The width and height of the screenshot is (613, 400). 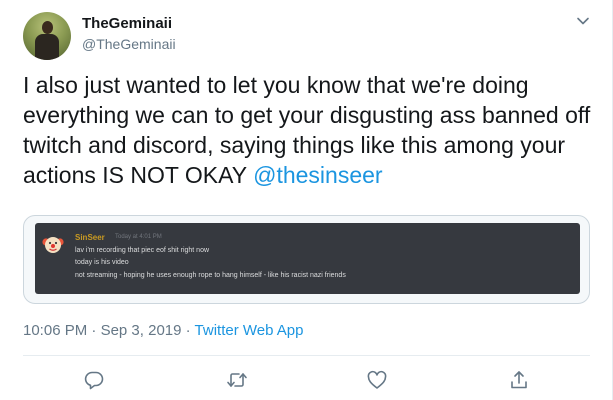 I want to click on avatar-head, so click(x=47, y=27).